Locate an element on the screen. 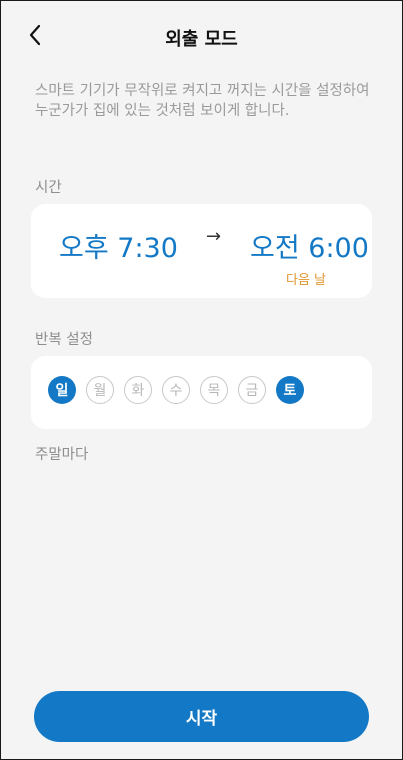 The height and width of the screenshot is (760, 403). repeat-card: 일 월 화 수 목 금 토 is located at coordinates (201, 392).